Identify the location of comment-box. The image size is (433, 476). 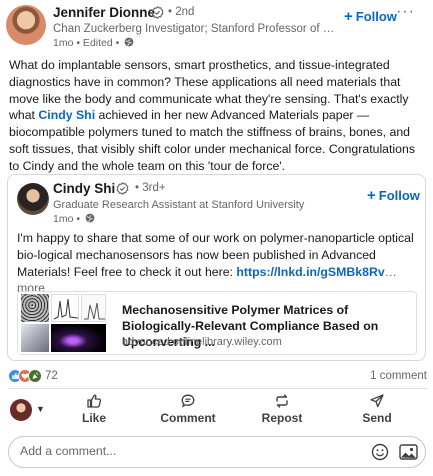
(217, 452).